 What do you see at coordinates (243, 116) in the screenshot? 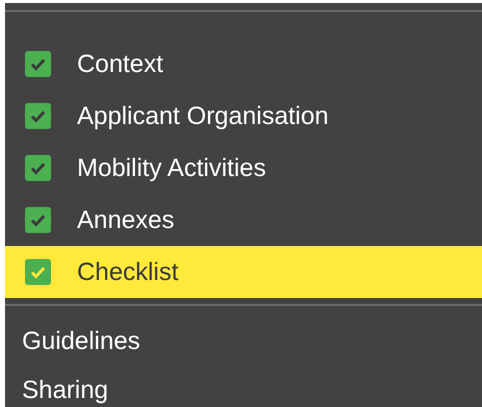
I see `section-item: Applicant Organisation` at bounding box center [243, 116].